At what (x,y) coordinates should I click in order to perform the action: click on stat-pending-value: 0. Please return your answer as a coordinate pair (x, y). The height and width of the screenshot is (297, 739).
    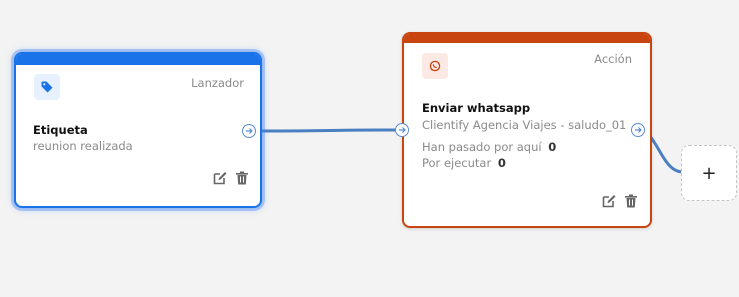
    Looking at the image, I should click on (501, 163).